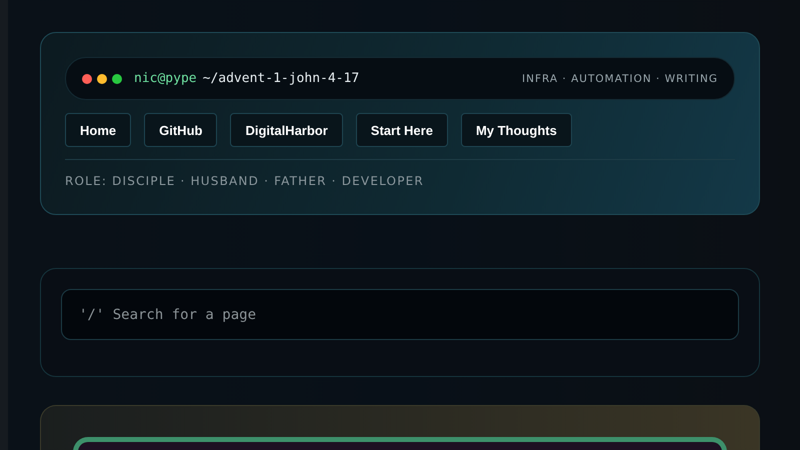 Image resolution: width=800 pixels, height=450 pixels. I want to click on prompt-user: nic@pype, so click(165, 78).